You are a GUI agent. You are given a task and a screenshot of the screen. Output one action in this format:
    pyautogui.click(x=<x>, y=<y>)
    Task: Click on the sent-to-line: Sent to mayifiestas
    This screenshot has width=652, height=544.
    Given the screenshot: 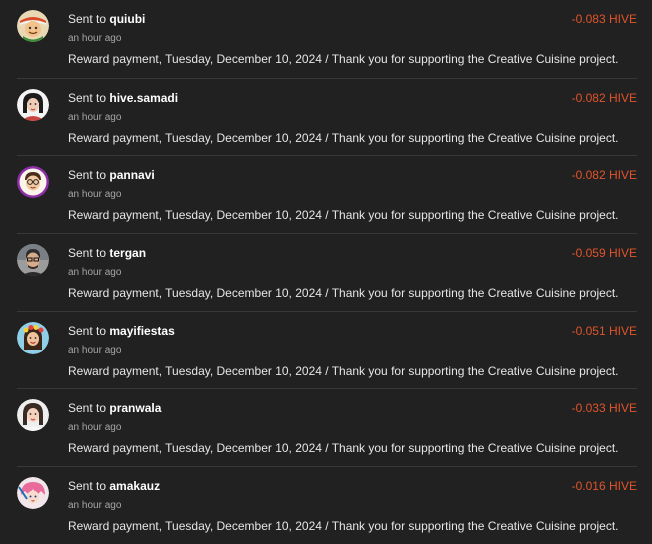 What is the action you would take?
    pyautogui.click(x=121, y=331)
    